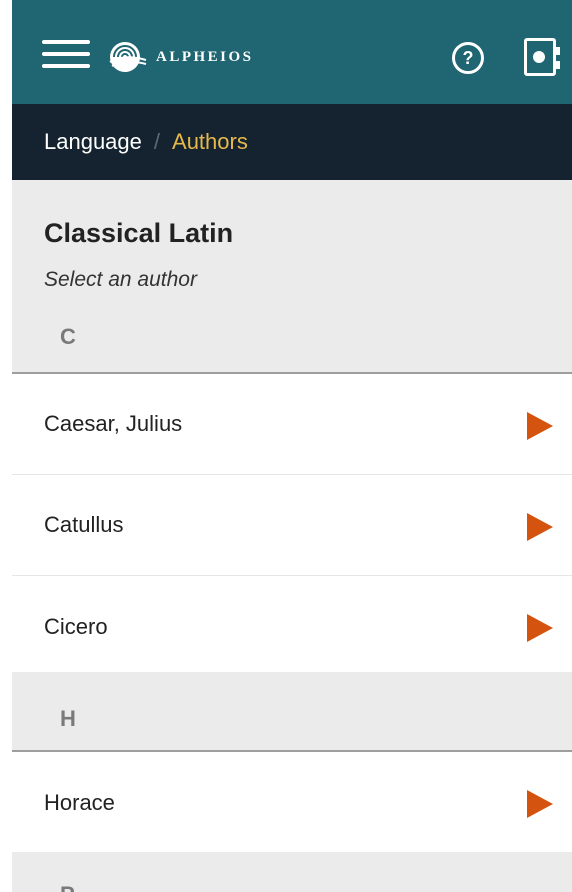  I want to click on section-letter-p: P, so click(67, 887).